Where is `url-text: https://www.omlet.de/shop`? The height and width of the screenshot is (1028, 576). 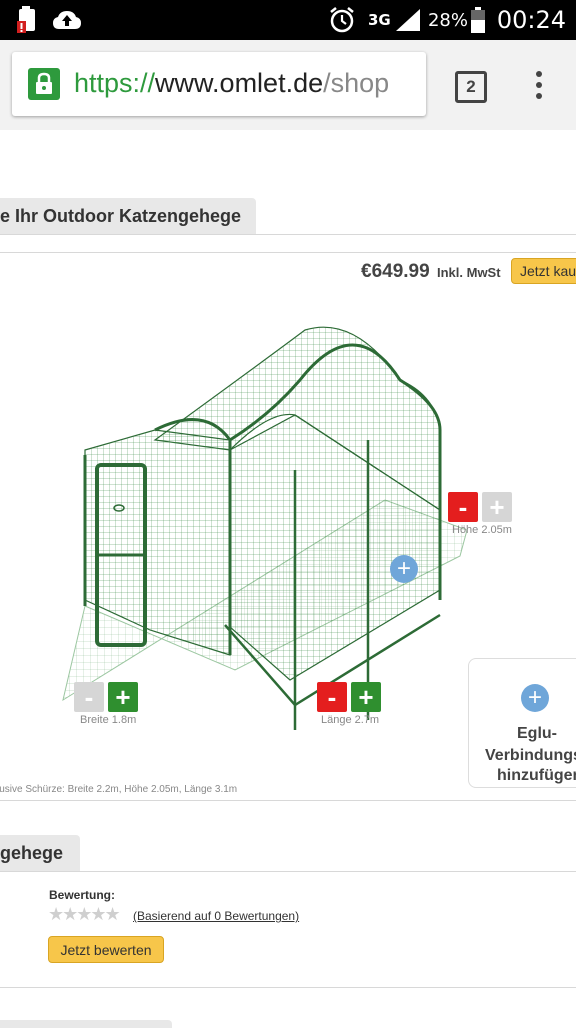 url-text: https://www.omlet.de/shop is located at coordinates (231, 83).